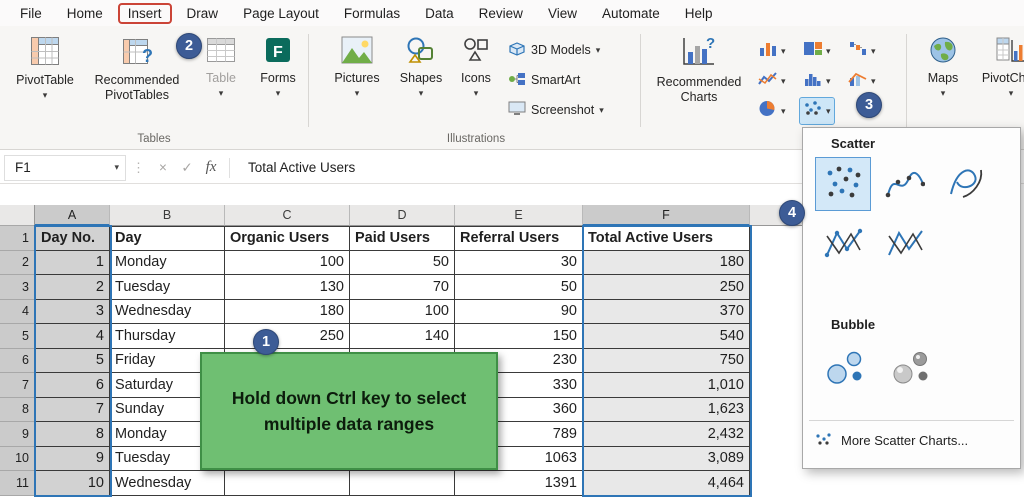  I want to click on cell-F7: 1,010, so click(666, 385).